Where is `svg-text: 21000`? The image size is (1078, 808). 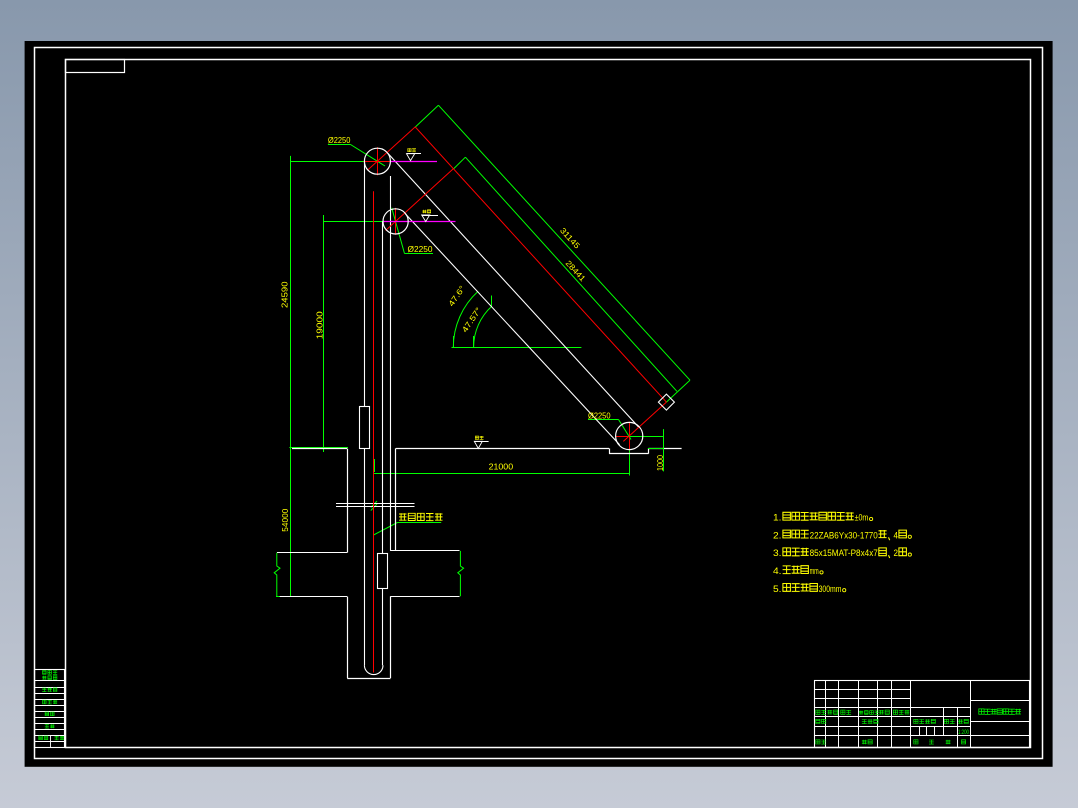
svg-text: 21000 is located at coordinates (501, 467).